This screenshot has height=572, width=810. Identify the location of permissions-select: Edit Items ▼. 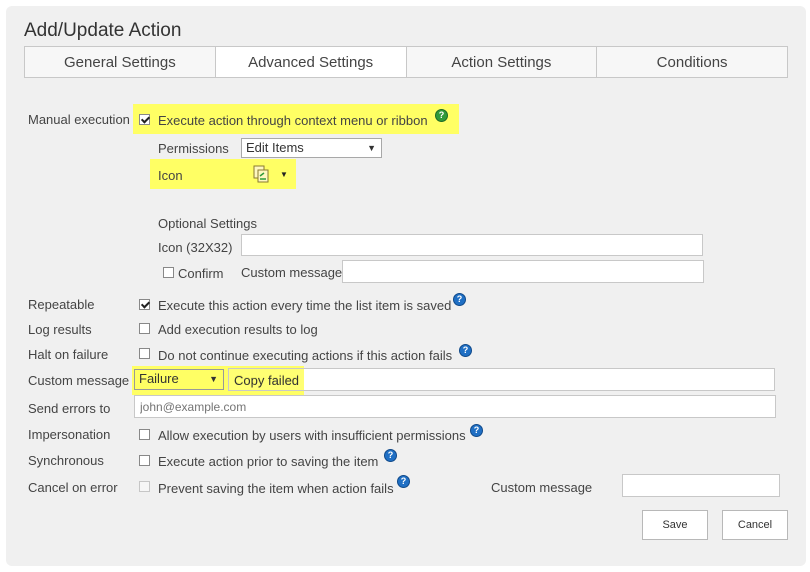
(311, 148).